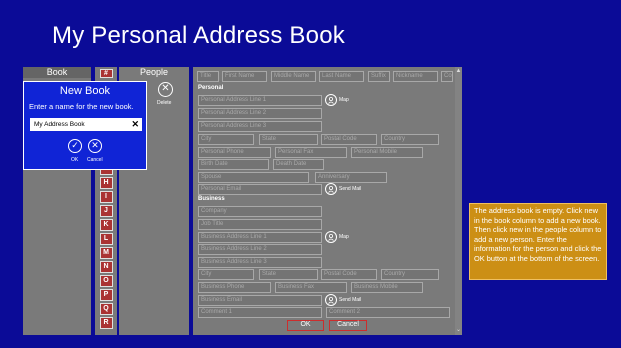 The height and width of the screenshot is (348, 621). Describe the element at coordinates (410, 139) in the screenshot. I see `personal-country-field: Country` at that location.